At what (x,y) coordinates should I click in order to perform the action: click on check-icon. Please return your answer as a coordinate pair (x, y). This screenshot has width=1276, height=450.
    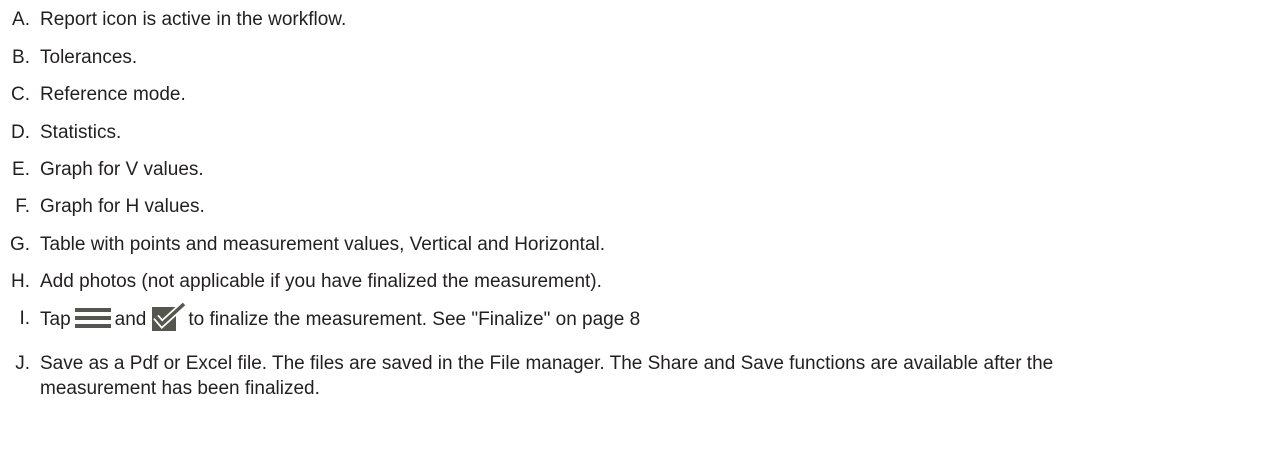
    Looking at the image, I should click on (169, 316).